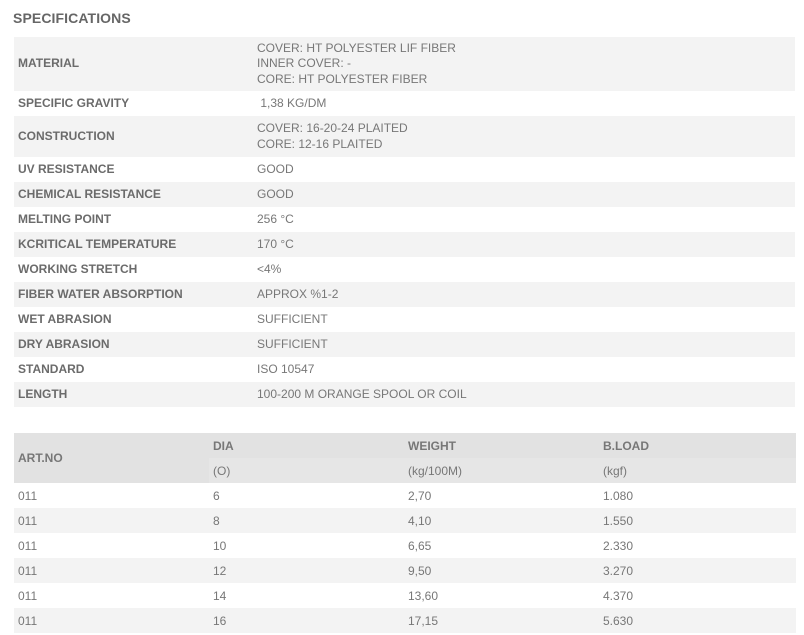  Describe the element at coordinates (133, 64) in the screenshot. I see `spec-label: MATERIAL` at that location.